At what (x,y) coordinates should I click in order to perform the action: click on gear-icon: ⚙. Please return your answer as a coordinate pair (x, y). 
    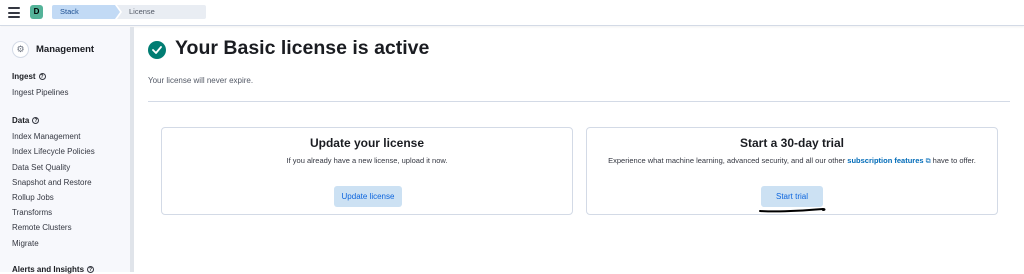
    Looking at the image, I should click on (20, 49).